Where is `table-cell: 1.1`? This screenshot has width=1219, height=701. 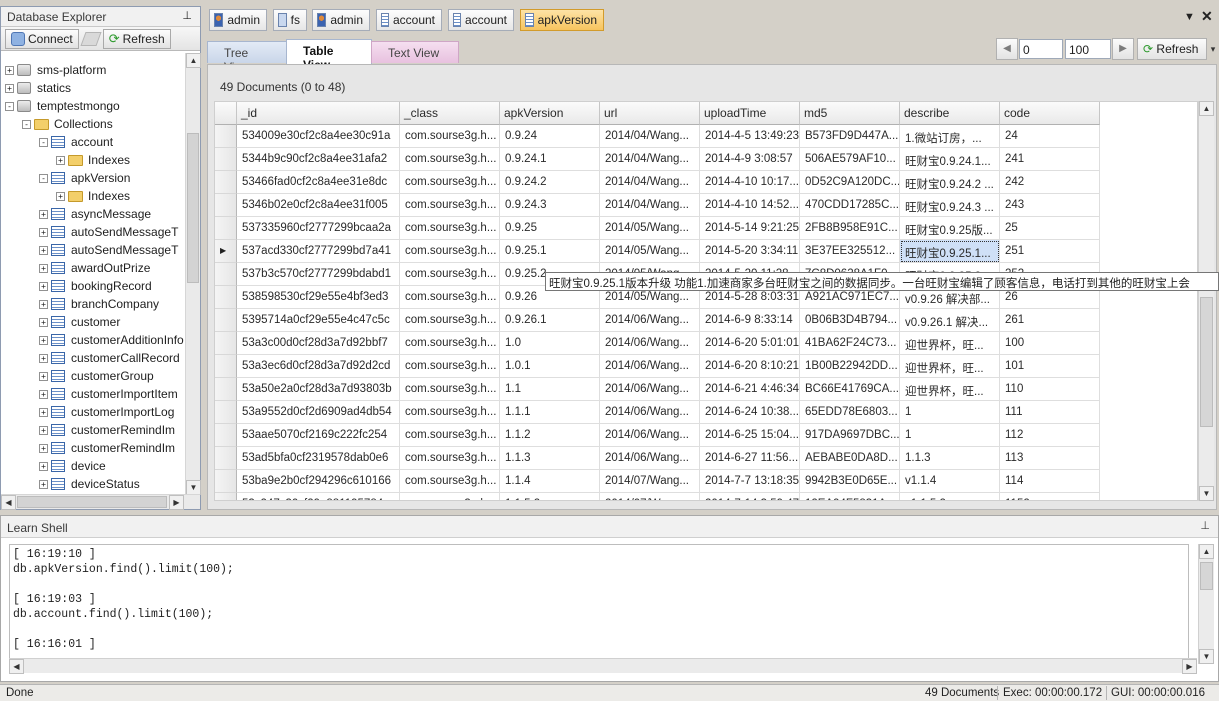
table-cell: 1.1 is located at coordinates (550, 389).